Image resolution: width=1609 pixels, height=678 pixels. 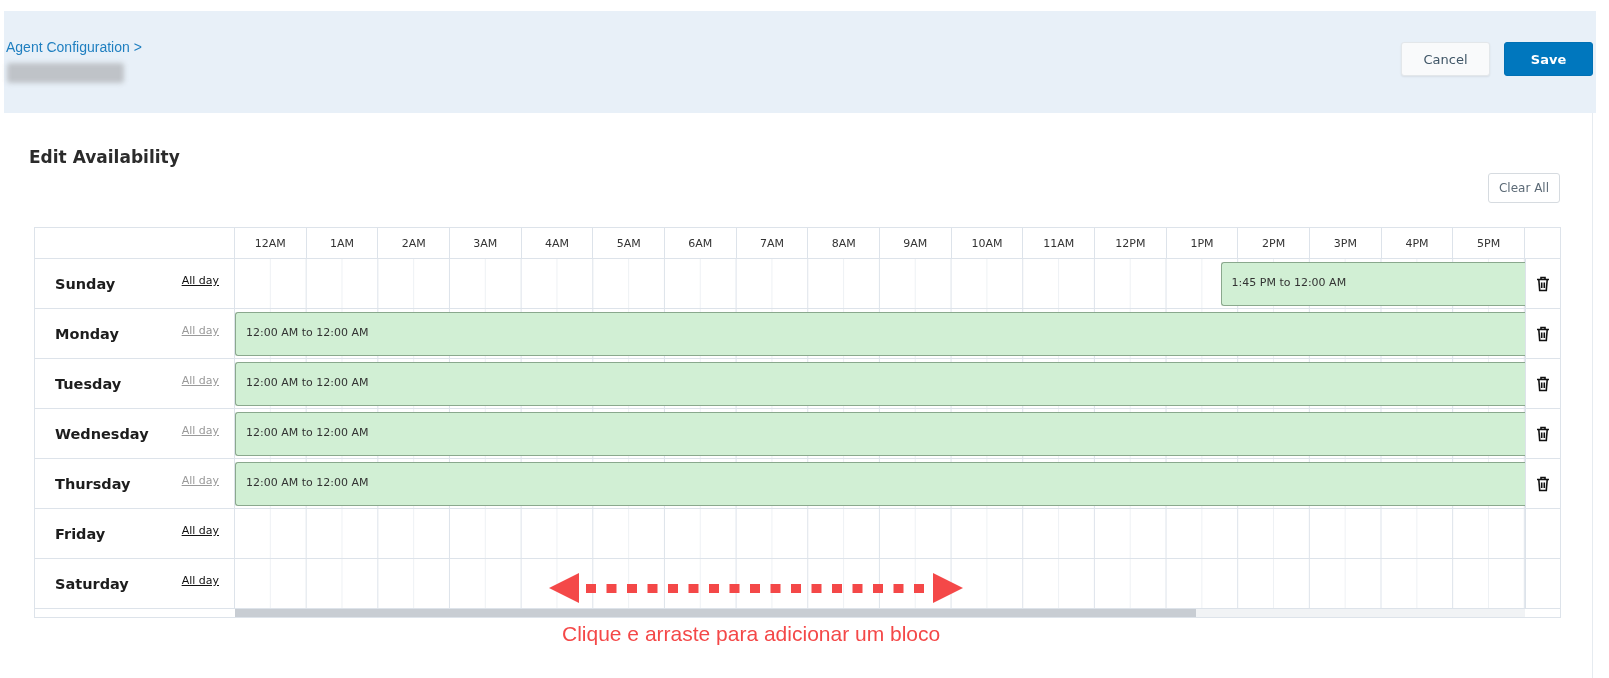 I want to click on hour-label: 5AM, so click(x=629, y=243).